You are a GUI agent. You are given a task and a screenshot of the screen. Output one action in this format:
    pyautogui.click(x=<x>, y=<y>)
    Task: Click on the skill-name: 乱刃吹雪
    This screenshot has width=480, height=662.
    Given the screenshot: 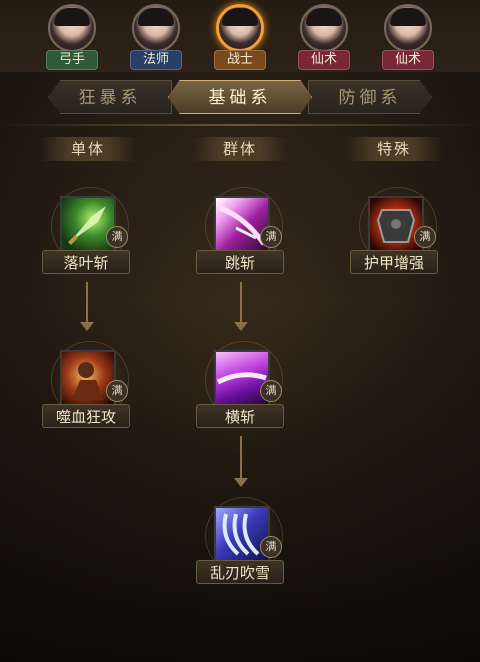 What is the action you would take?
    pyautogui.click(x=240, y=572)
    